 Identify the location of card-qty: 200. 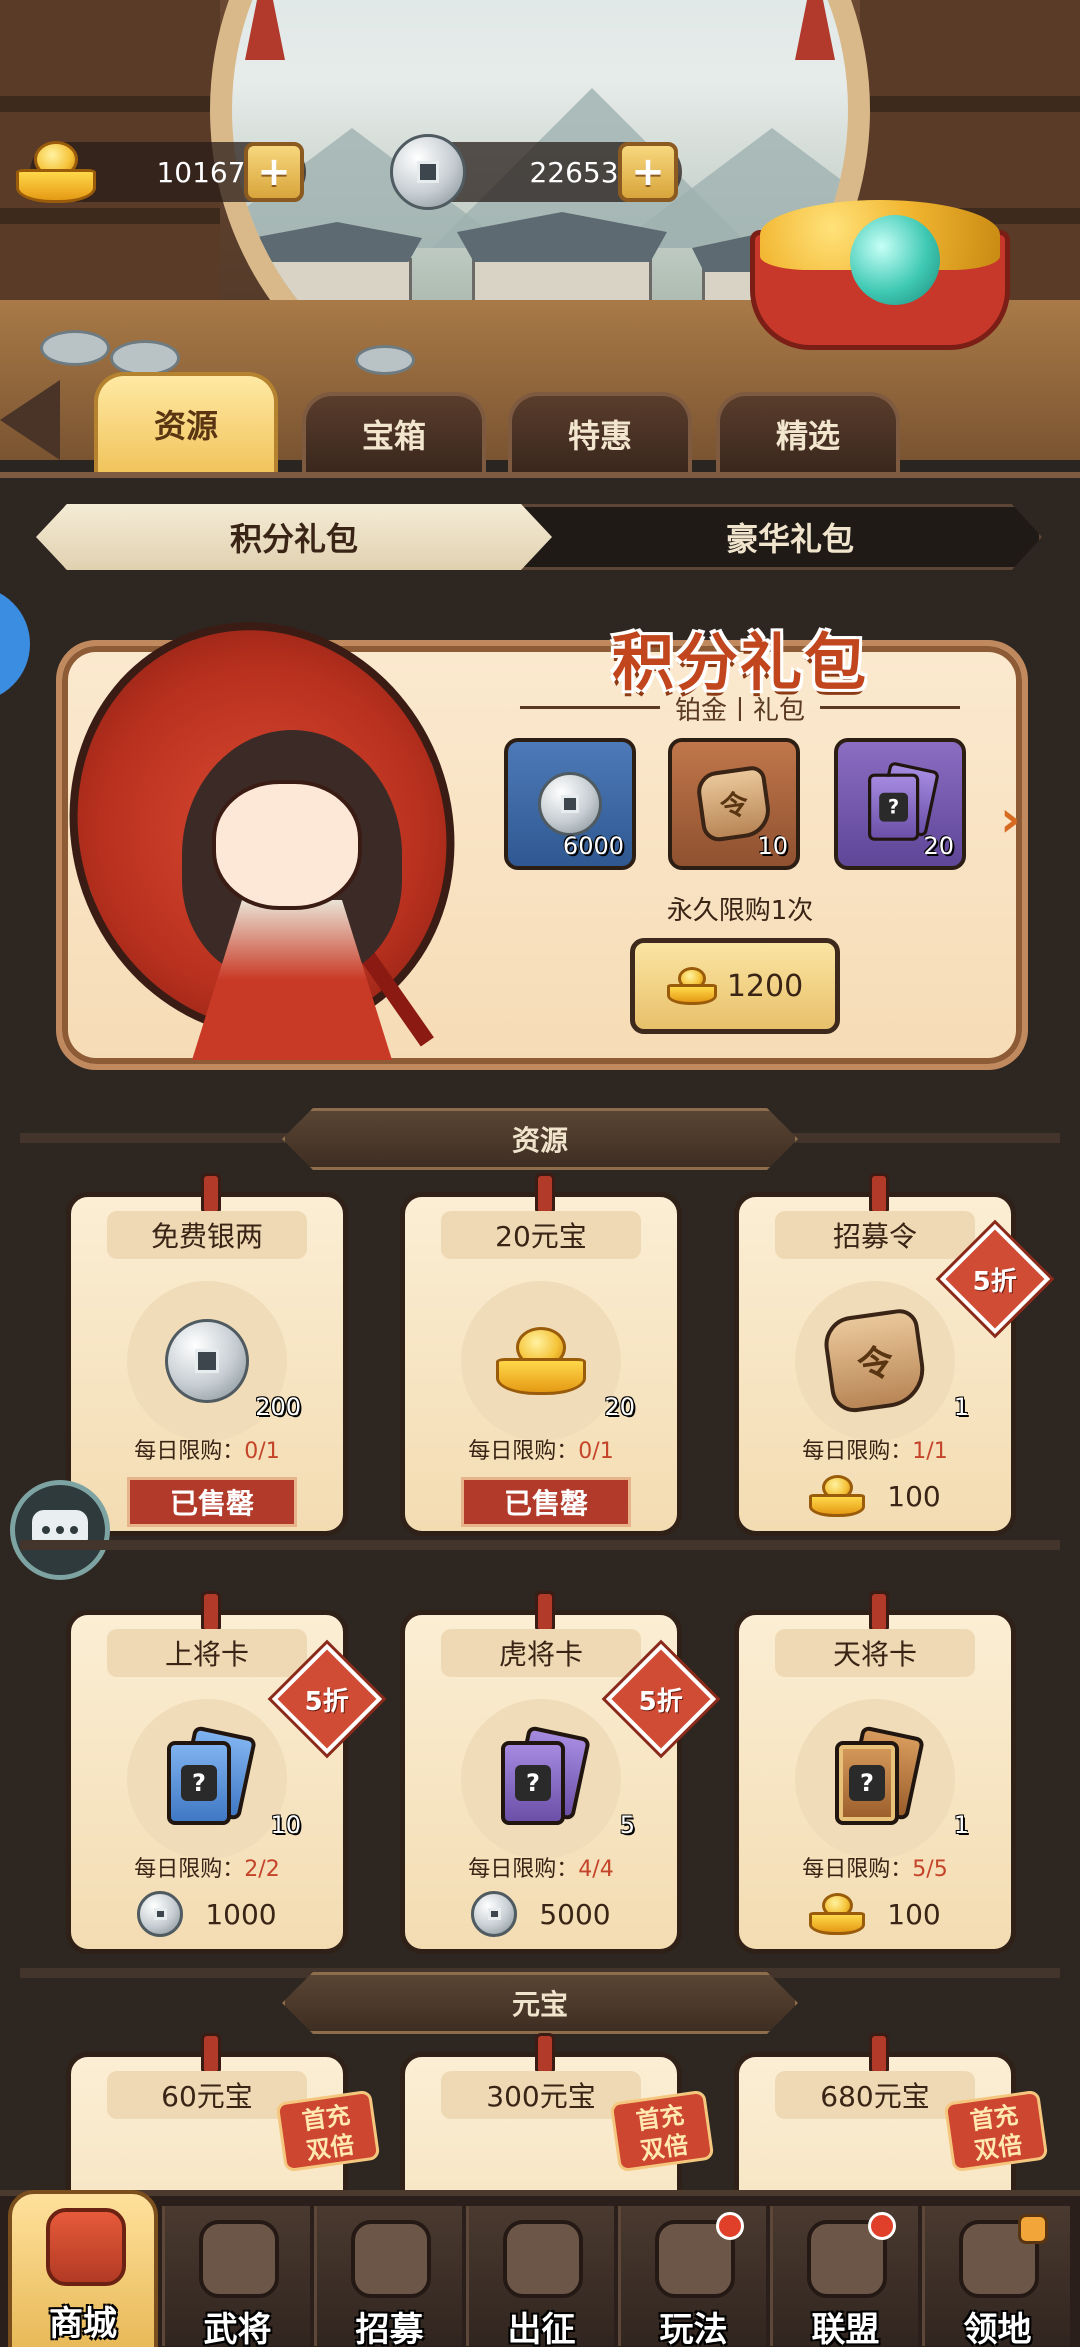
(278, 1407).